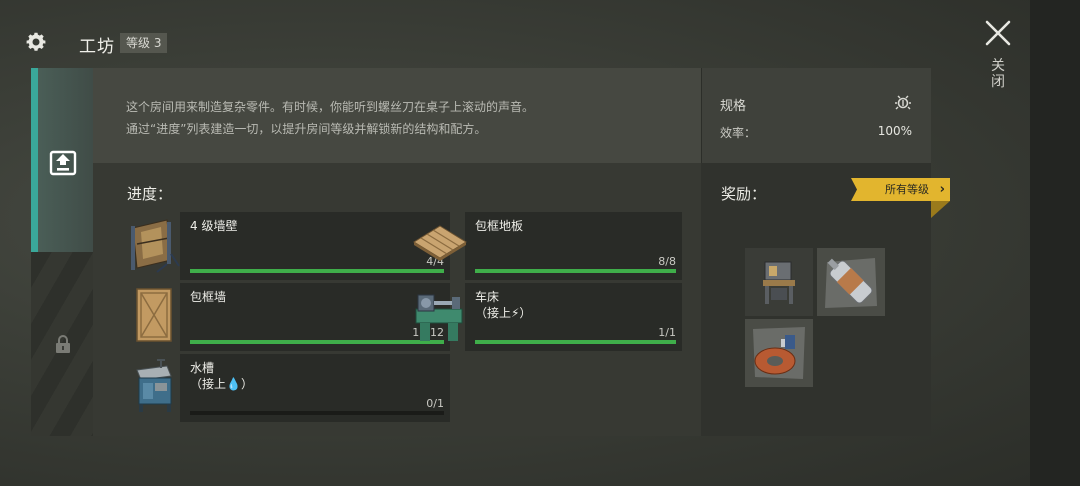  What do you see at coordinates (998, 33) in the screenshot?
I see `close-icon` at bounding box center [998, 33].